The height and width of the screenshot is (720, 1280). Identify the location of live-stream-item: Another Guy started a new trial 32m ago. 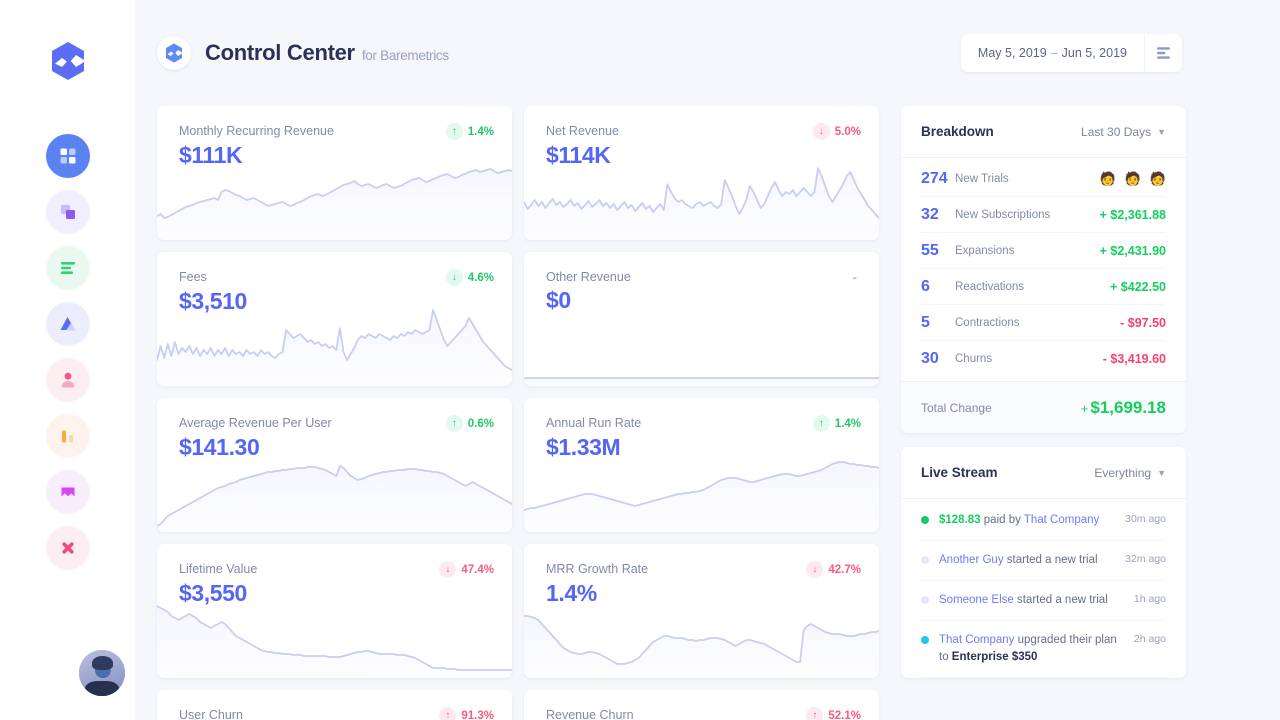
(1043, 561).